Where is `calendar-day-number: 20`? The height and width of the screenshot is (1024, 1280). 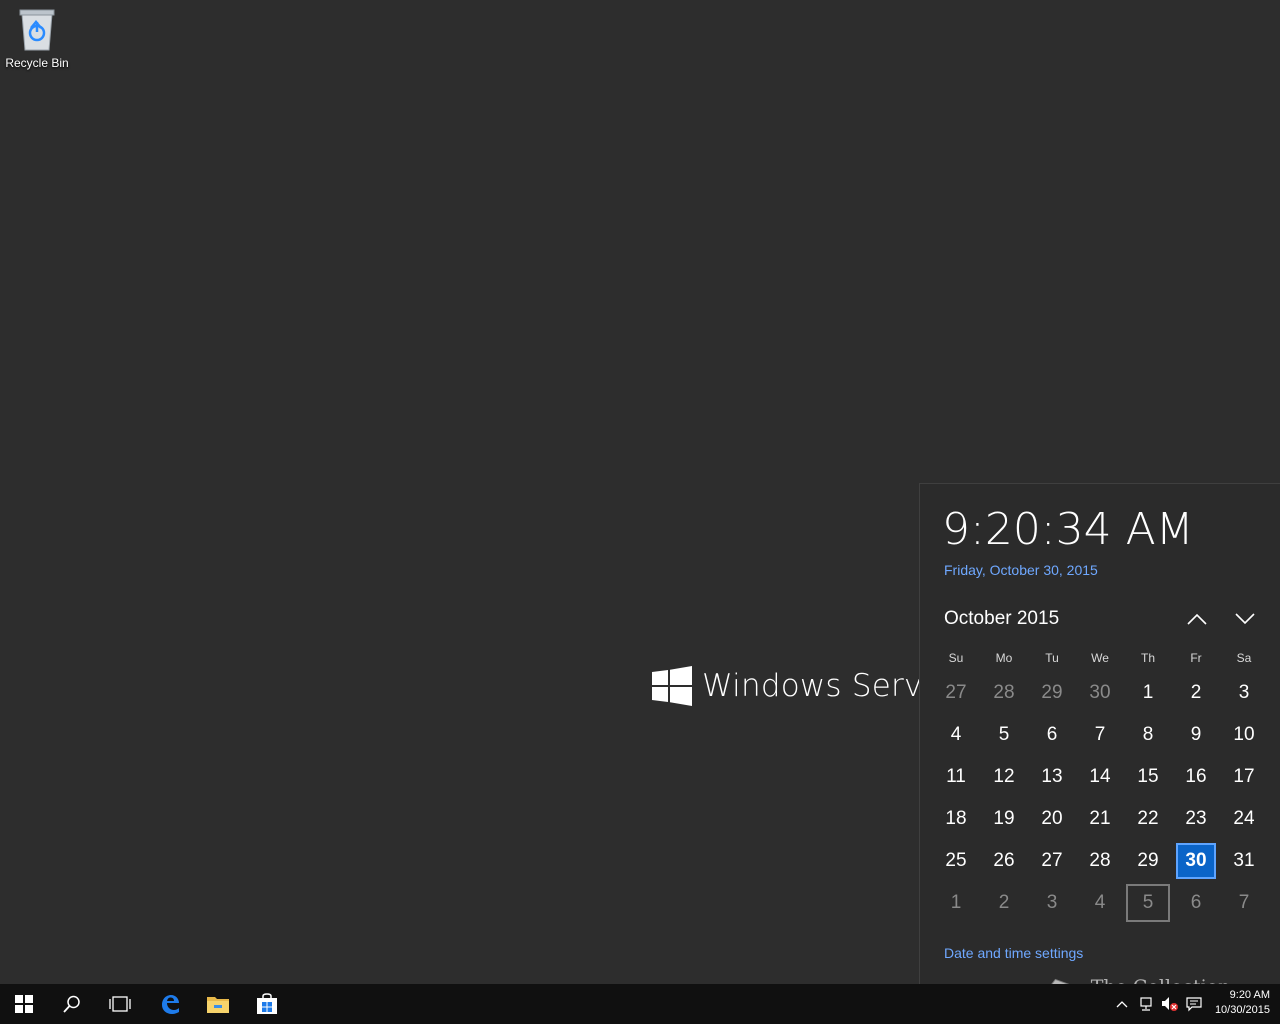
calendar-day-number: 20 is located at coordinates (1052, 818).